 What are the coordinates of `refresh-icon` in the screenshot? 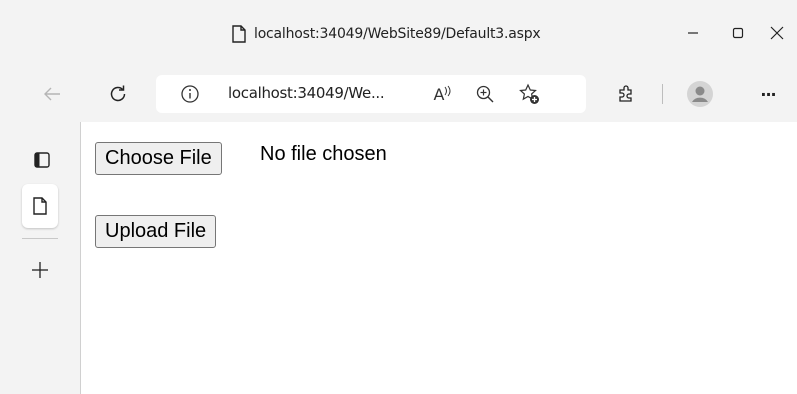 It's located at (118, 94).